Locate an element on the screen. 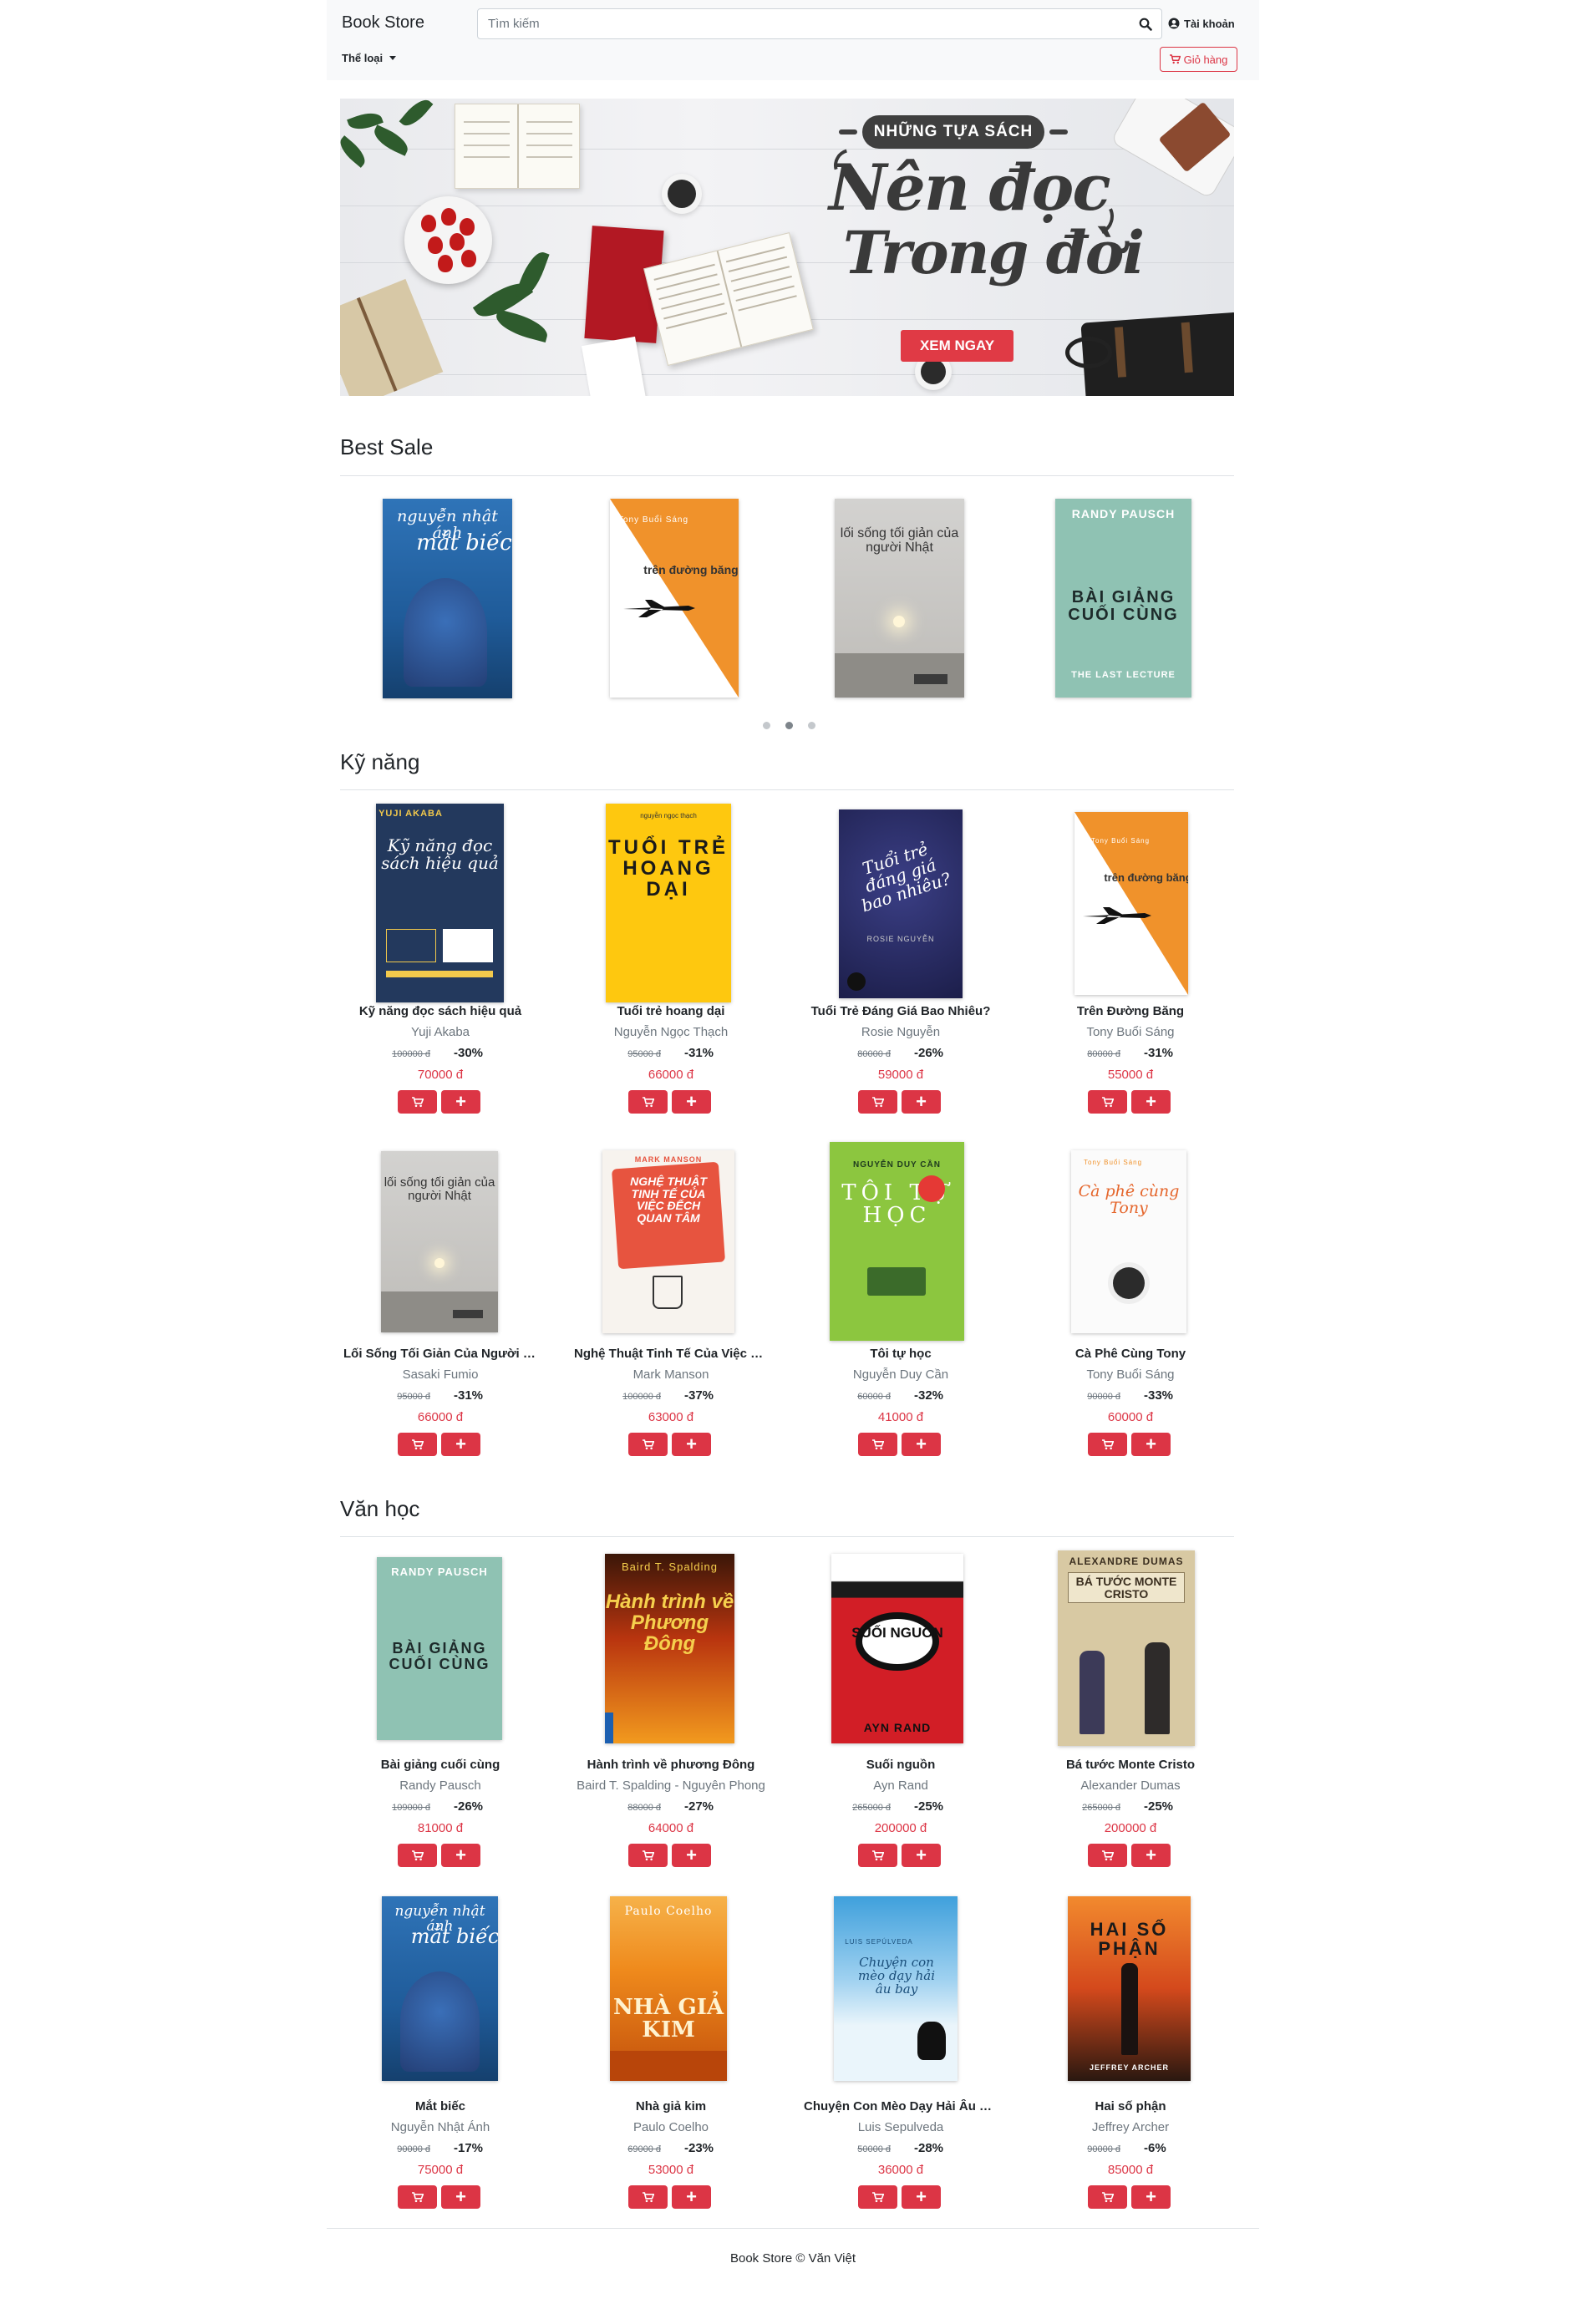 This screenshot has width=1585, height=2324. product-name: Hành trình về phương Đông is located at coordinates (671, 1765).